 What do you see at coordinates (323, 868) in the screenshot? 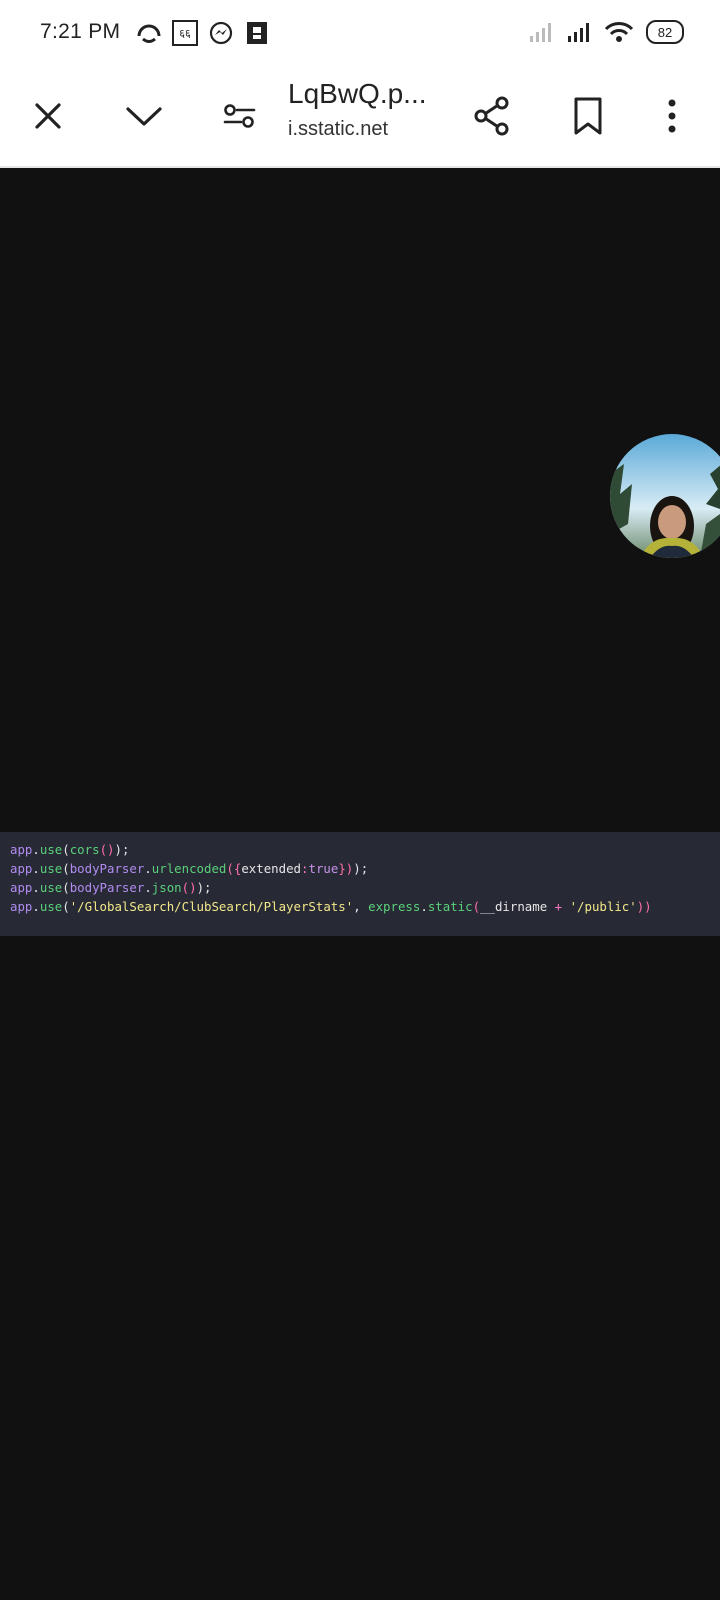
I see `code-token: true` at bounding box center [323, 868].